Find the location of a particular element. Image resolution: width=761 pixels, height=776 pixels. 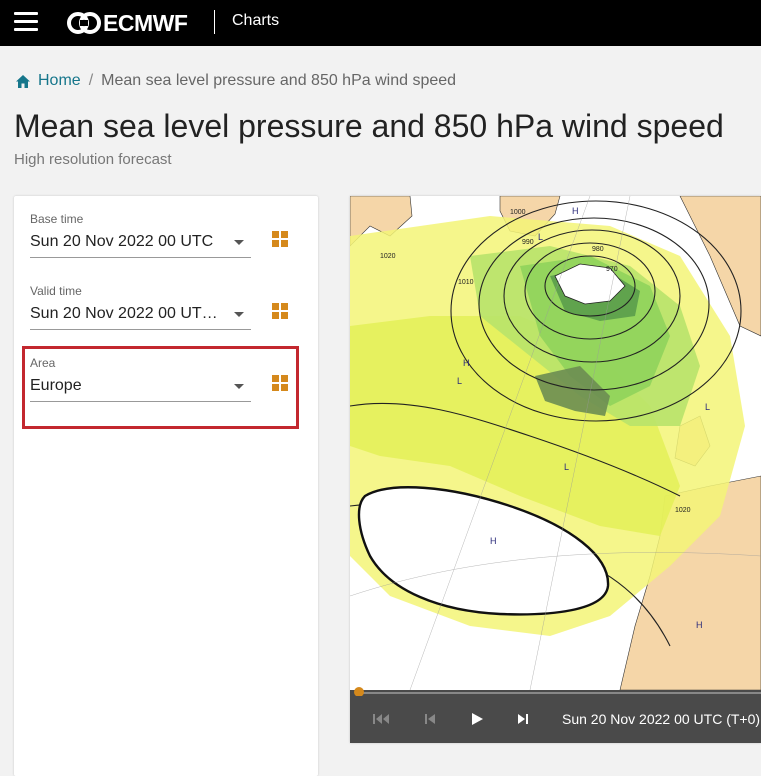

area-value: Europe is located at coordinates (56, 385).